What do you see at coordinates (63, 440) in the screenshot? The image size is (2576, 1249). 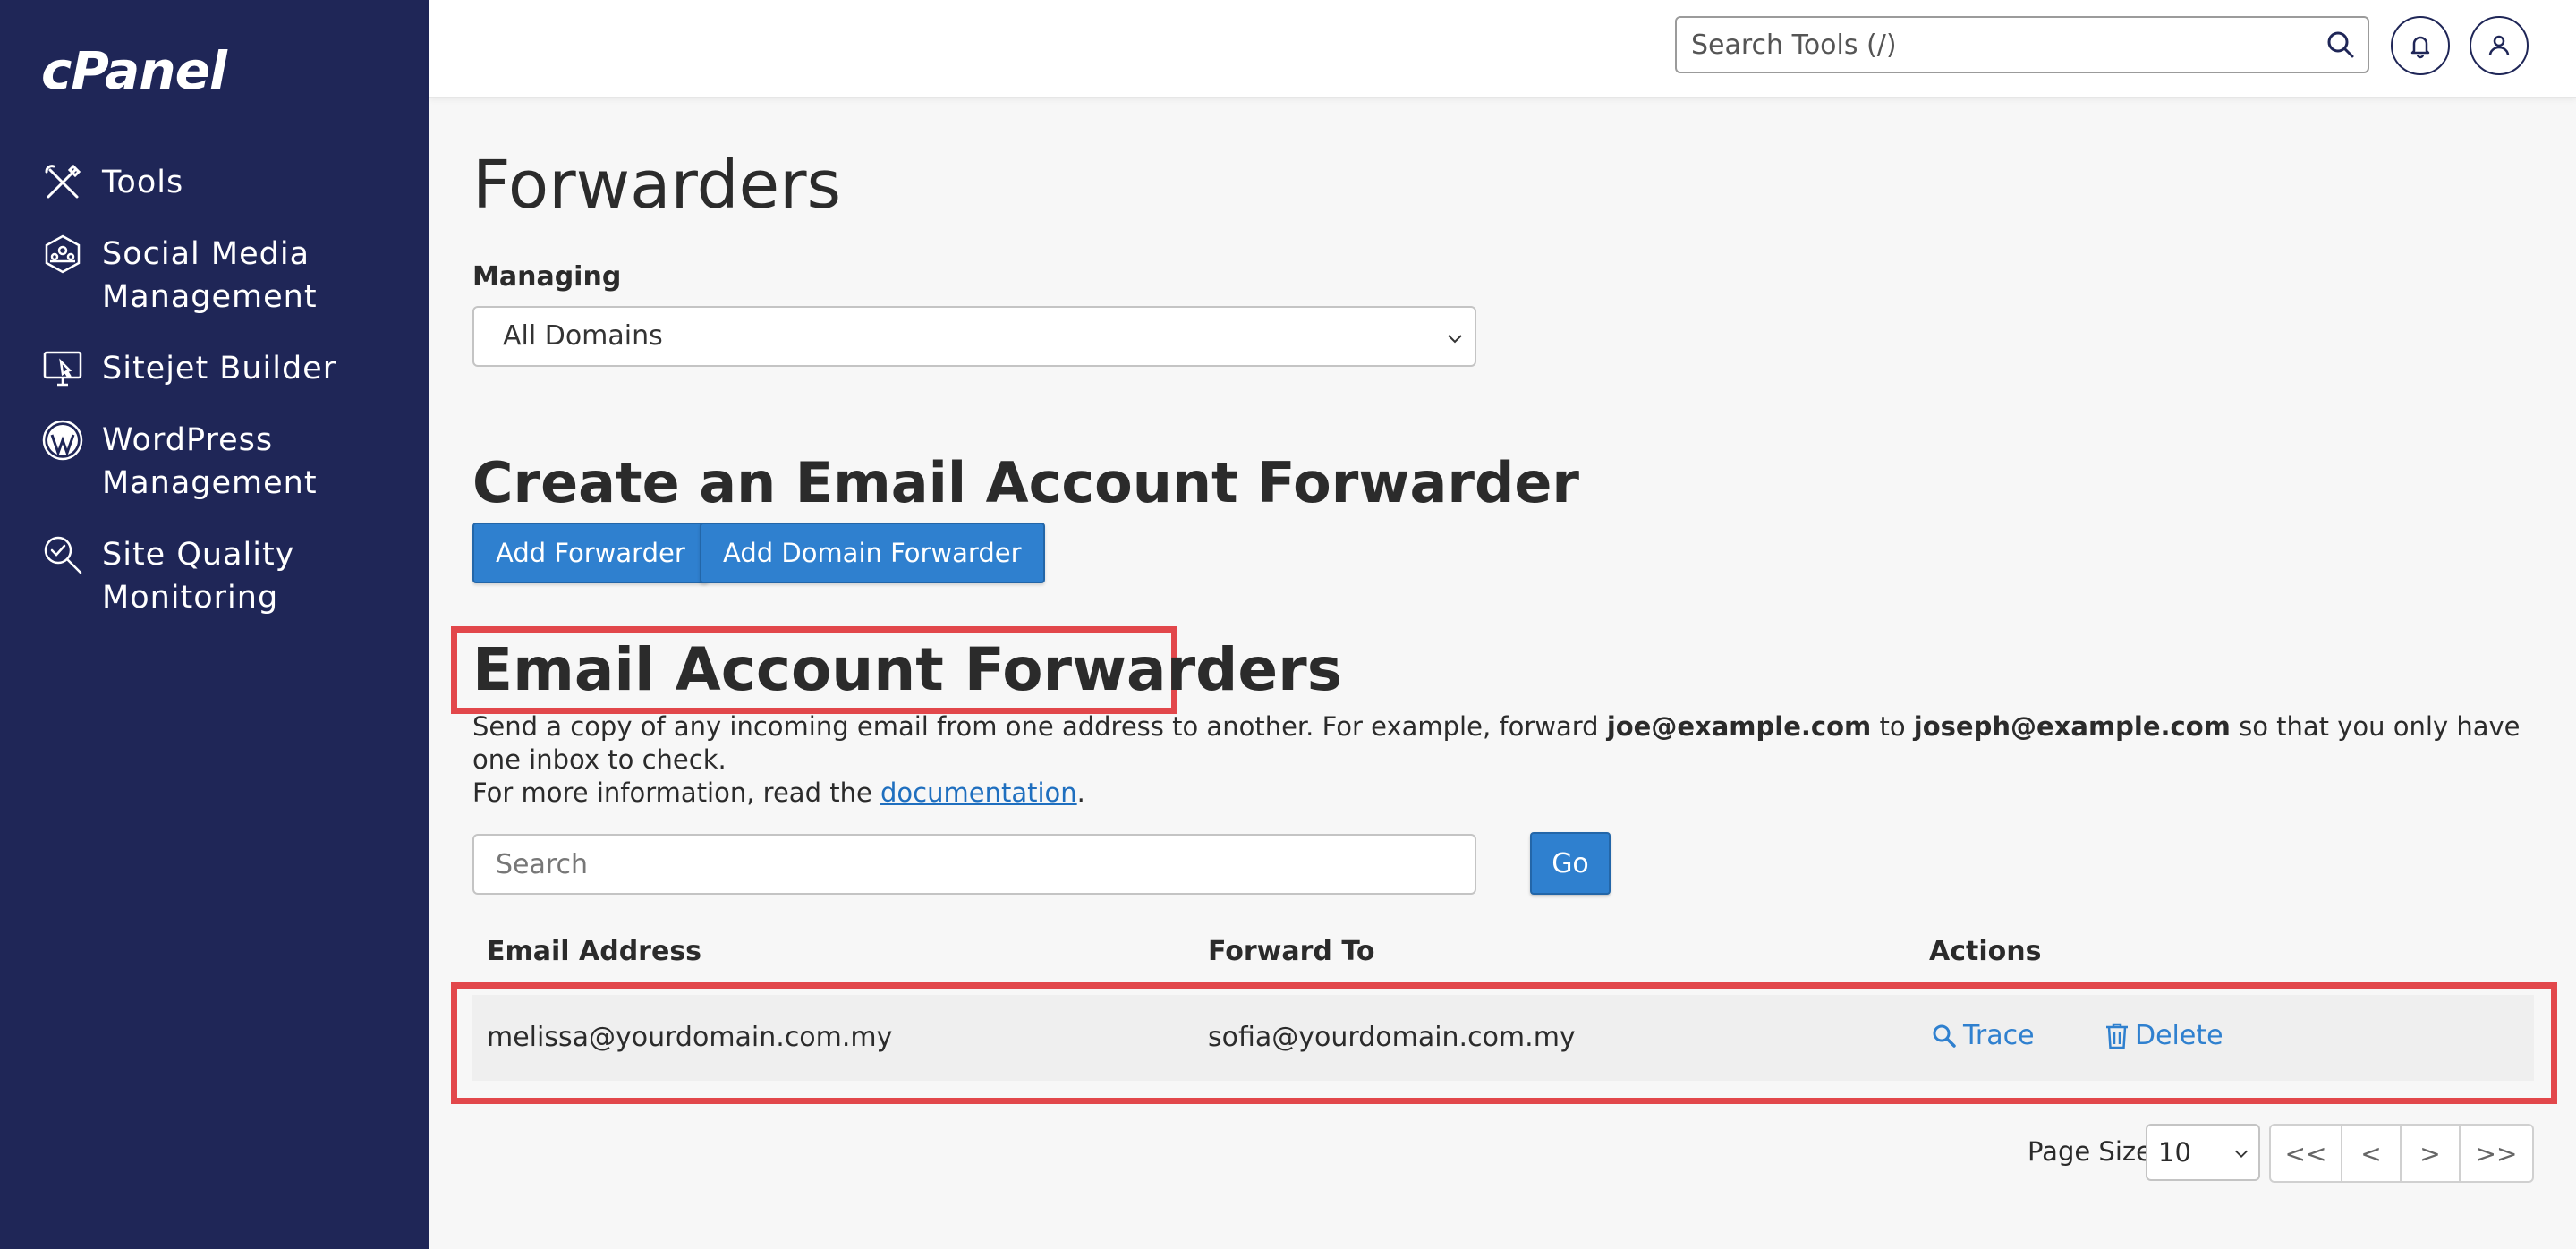 I see `wordpress-icon` at bounding box center [63, 440].